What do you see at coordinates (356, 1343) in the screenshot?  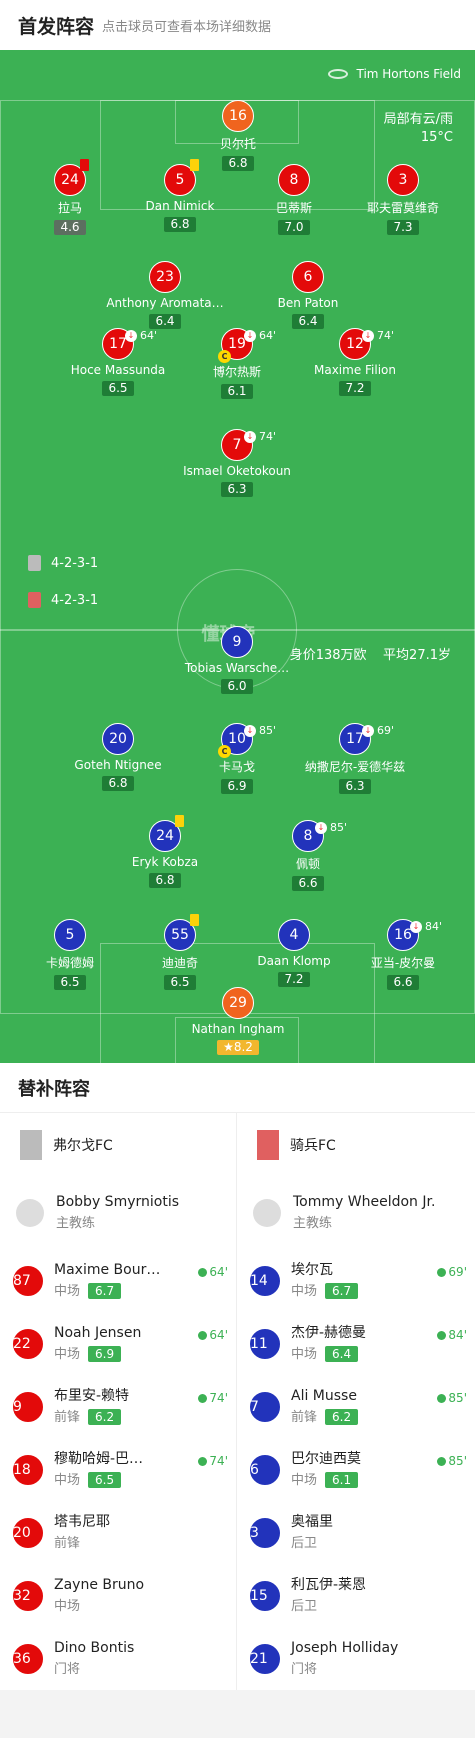 I see `sub-row: 11 杰伊-赫德曼 中场 6.4 84'` at bounding box center [356, 1343].